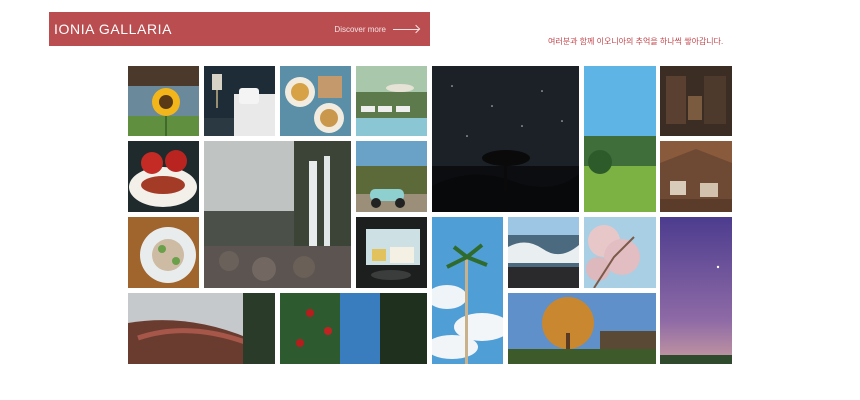 The image size is (860, 400). I want to click on arrow-right-icon, so click(406, 29).